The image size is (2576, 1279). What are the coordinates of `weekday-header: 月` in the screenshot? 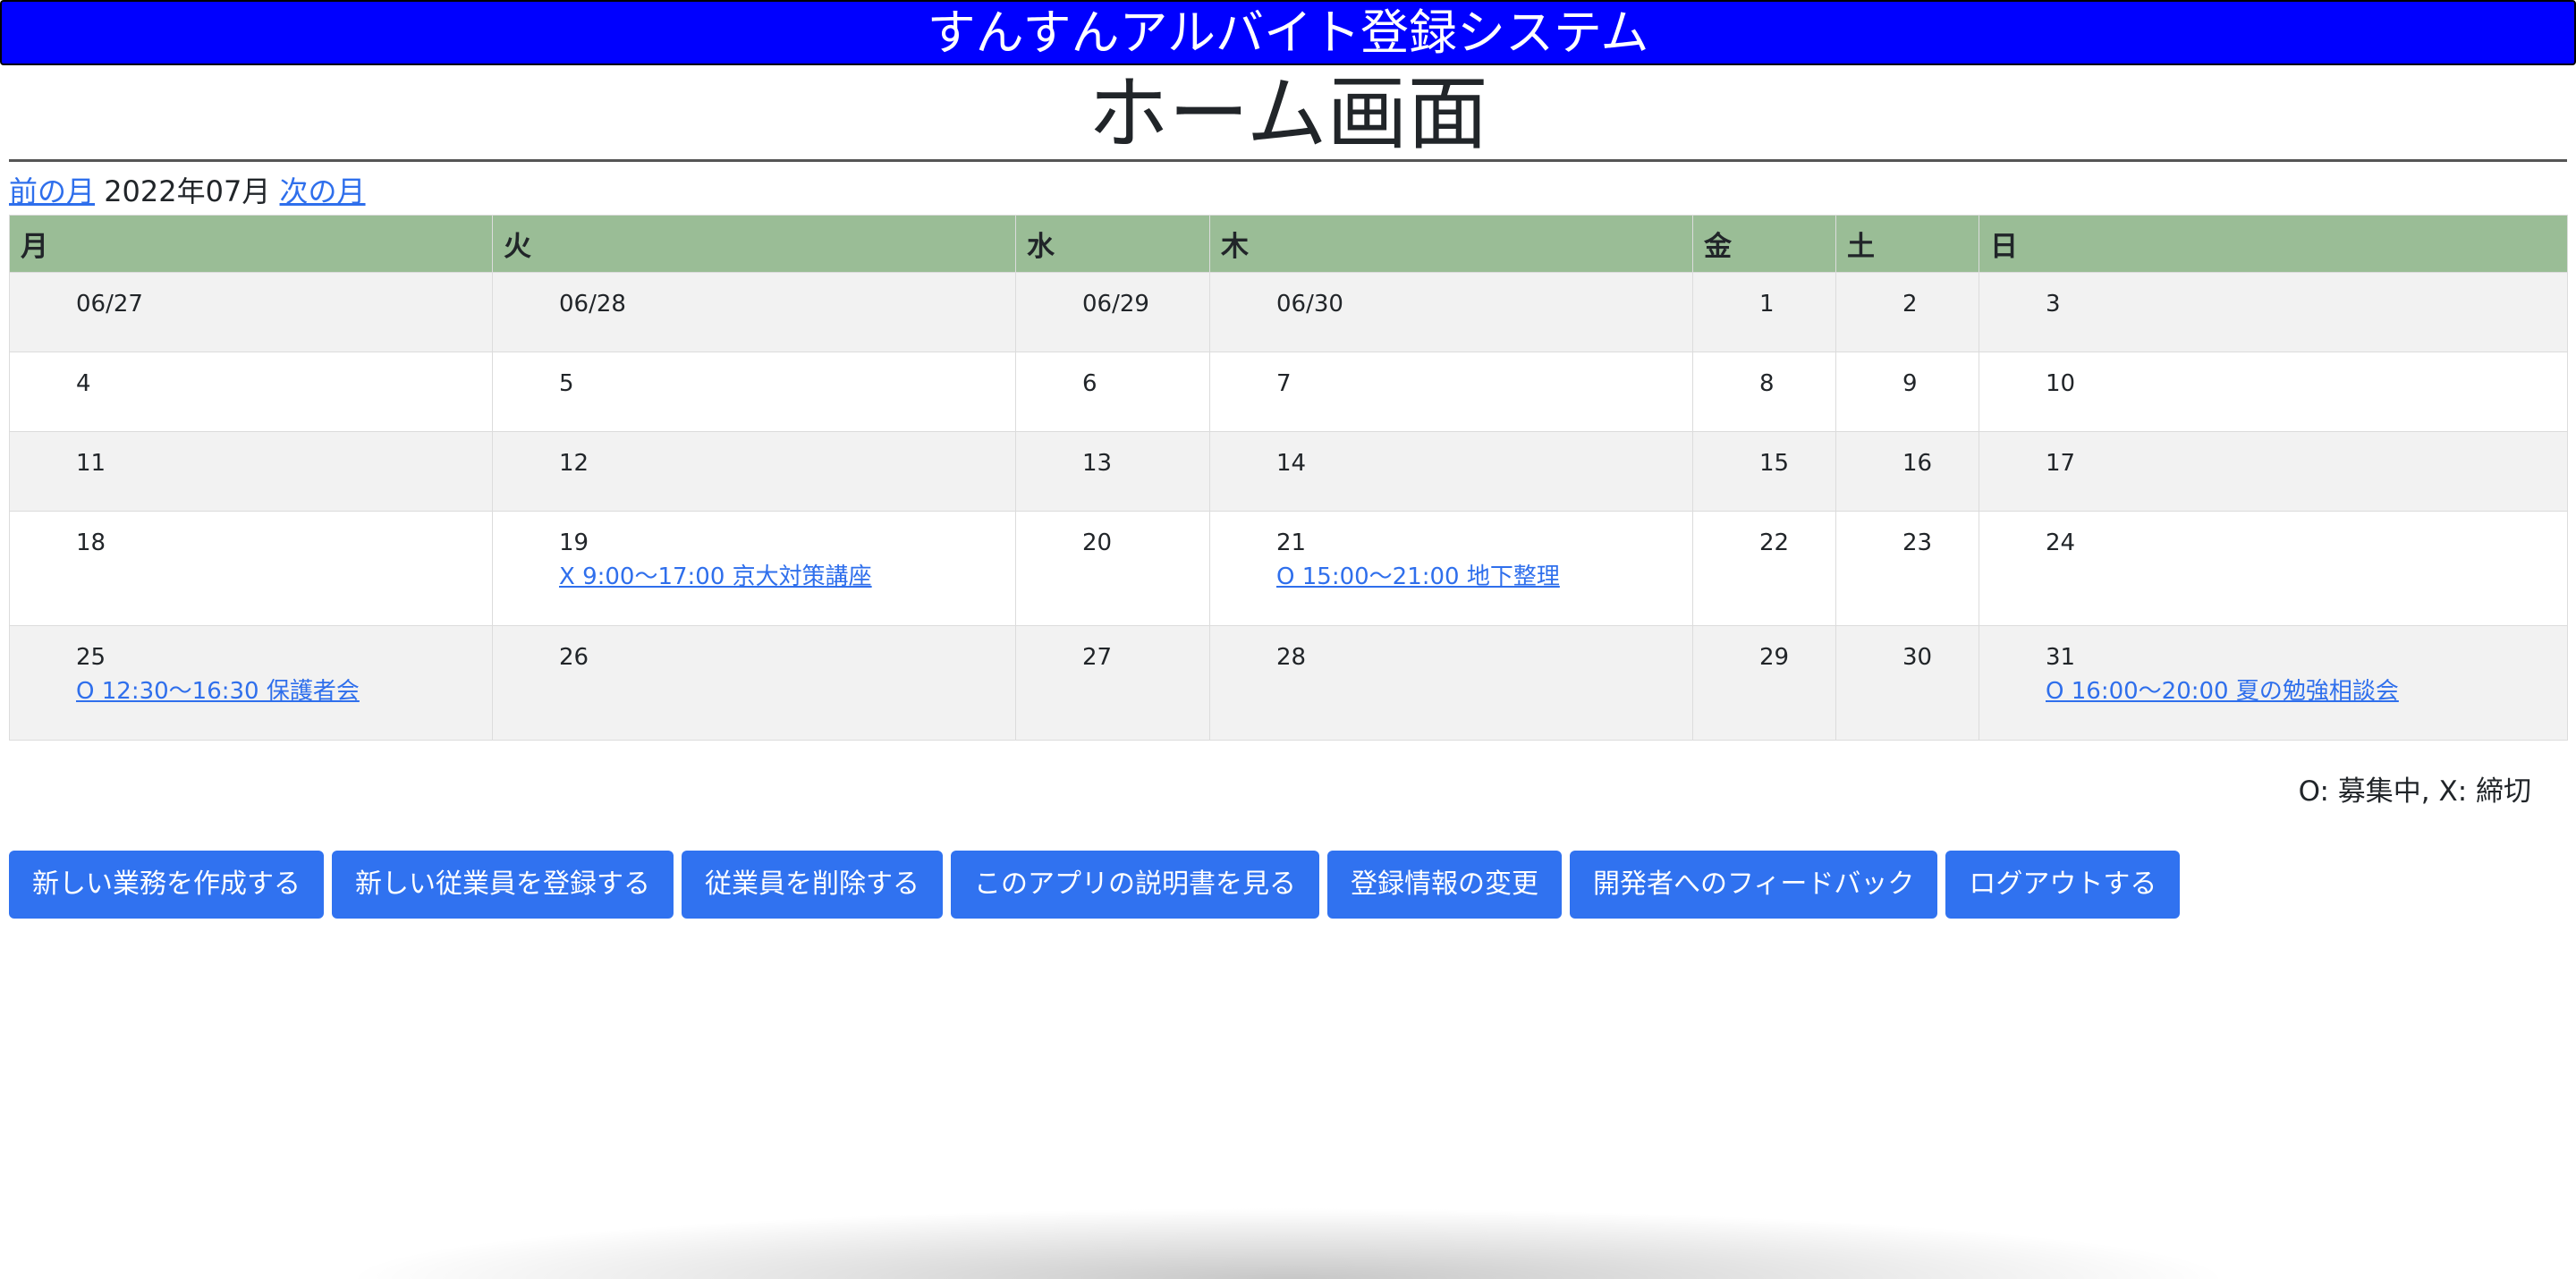 It's located at (251, 244).